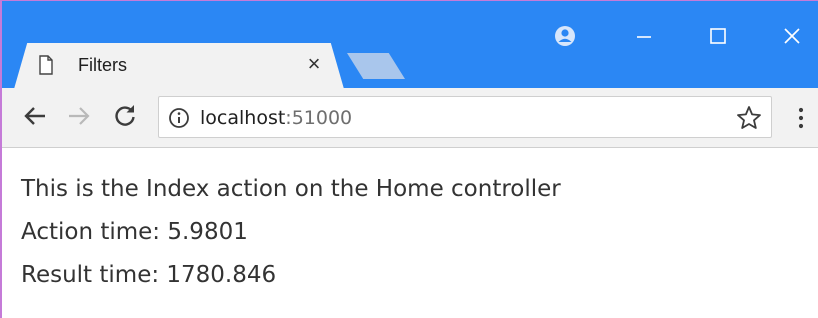 This screenshot has height=318, width=818. I want to click on url-port: :51000, so click(319, 118).